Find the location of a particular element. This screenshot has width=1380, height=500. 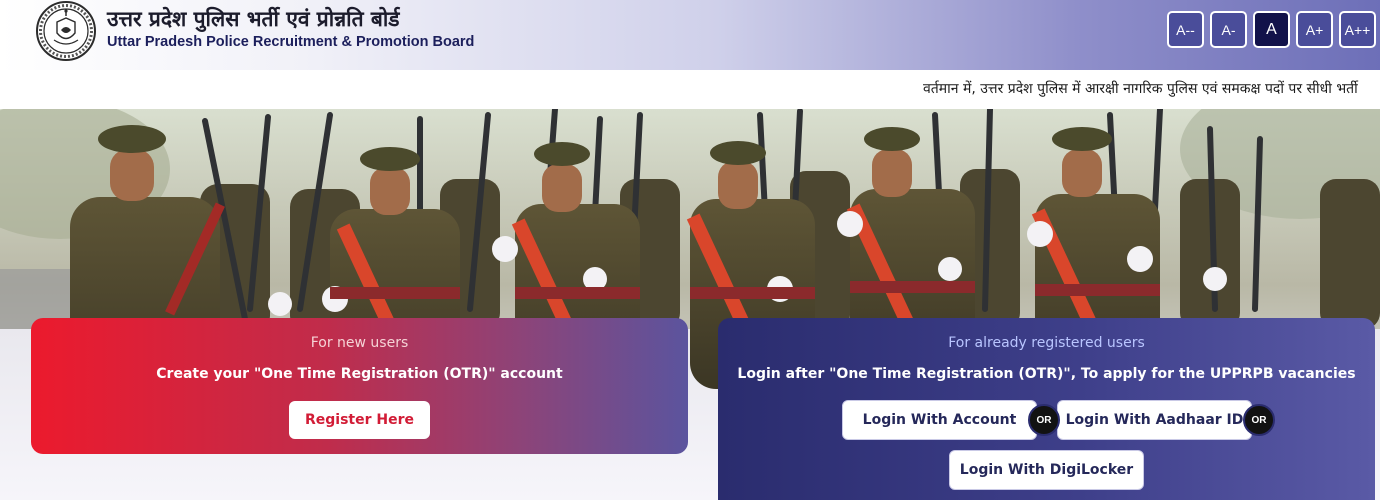

login-with-account-button: Login With Account is located at coordinates (939, 420).